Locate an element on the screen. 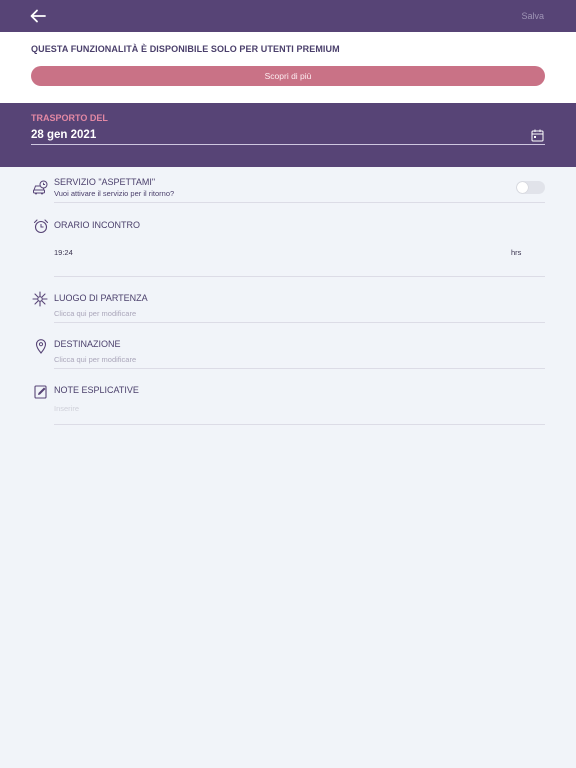  top-bar: Salva is located at coordinates (288, 16).